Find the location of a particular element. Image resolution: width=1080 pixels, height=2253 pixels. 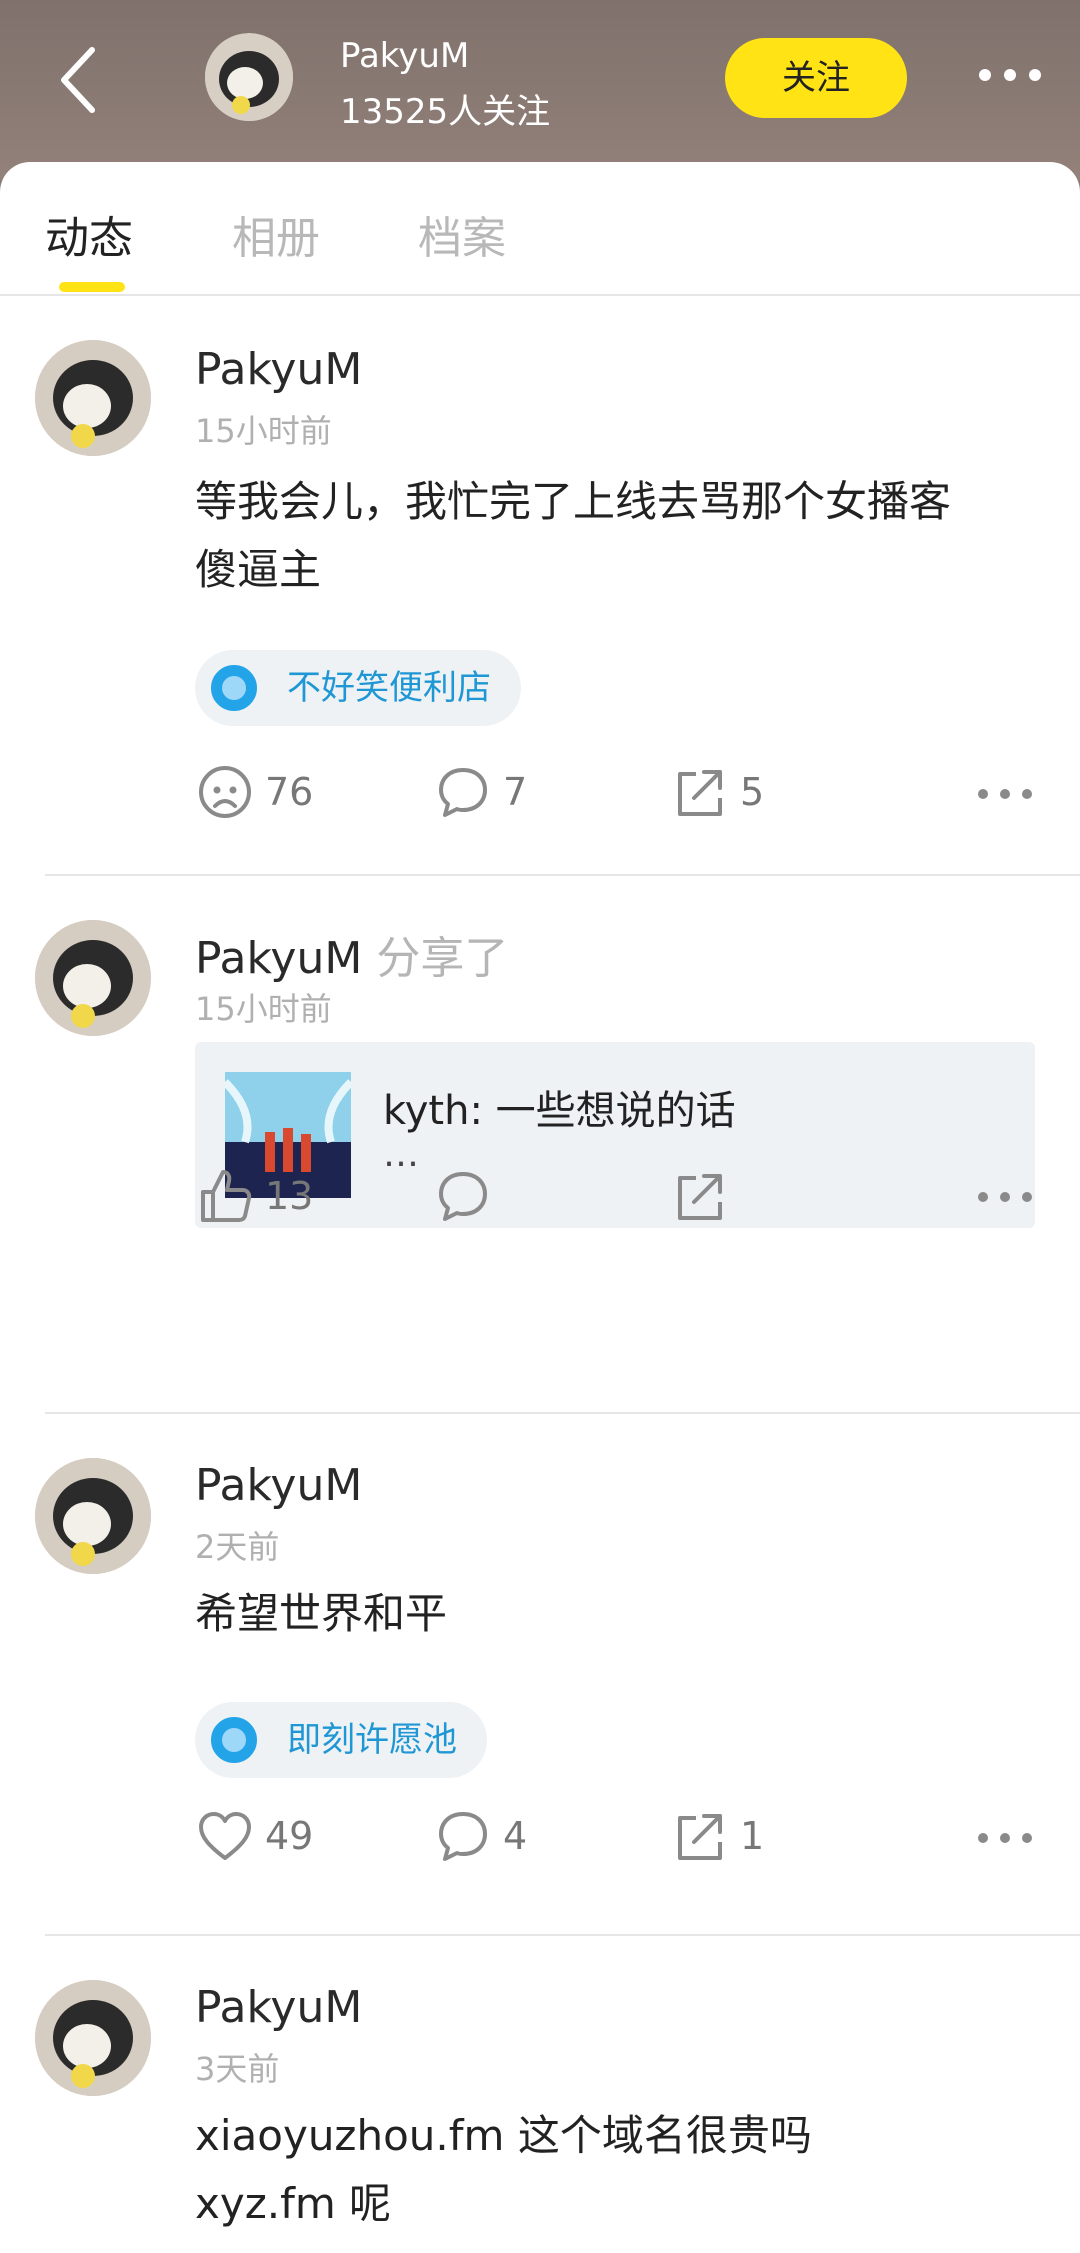

like-count: 49 is located at coordinates (289, 1836).